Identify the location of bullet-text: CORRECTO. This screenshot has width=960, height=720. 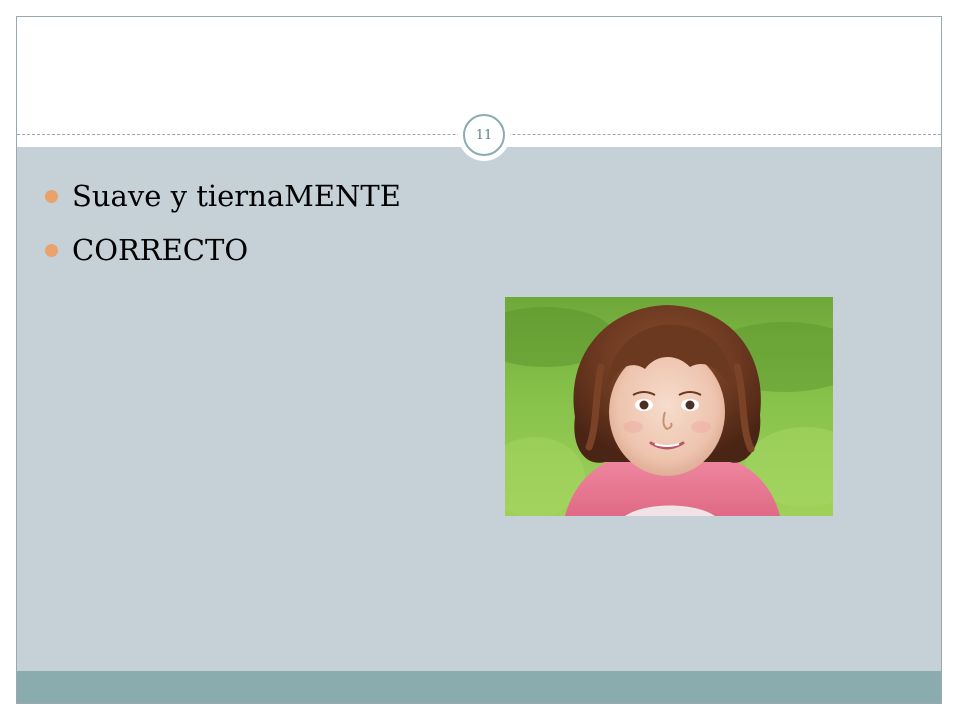
(160, 250).